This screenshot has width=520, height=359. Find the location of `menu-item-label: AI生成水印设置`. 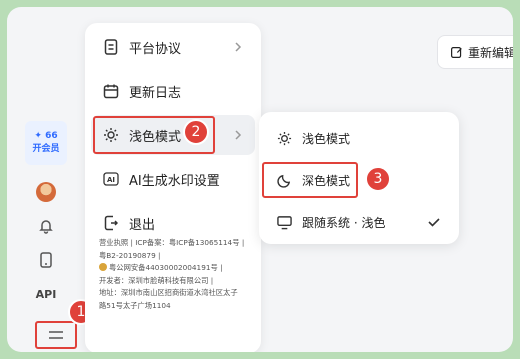

menu-item-label: AI生成水印设置 is located at coordinates (174, 181).